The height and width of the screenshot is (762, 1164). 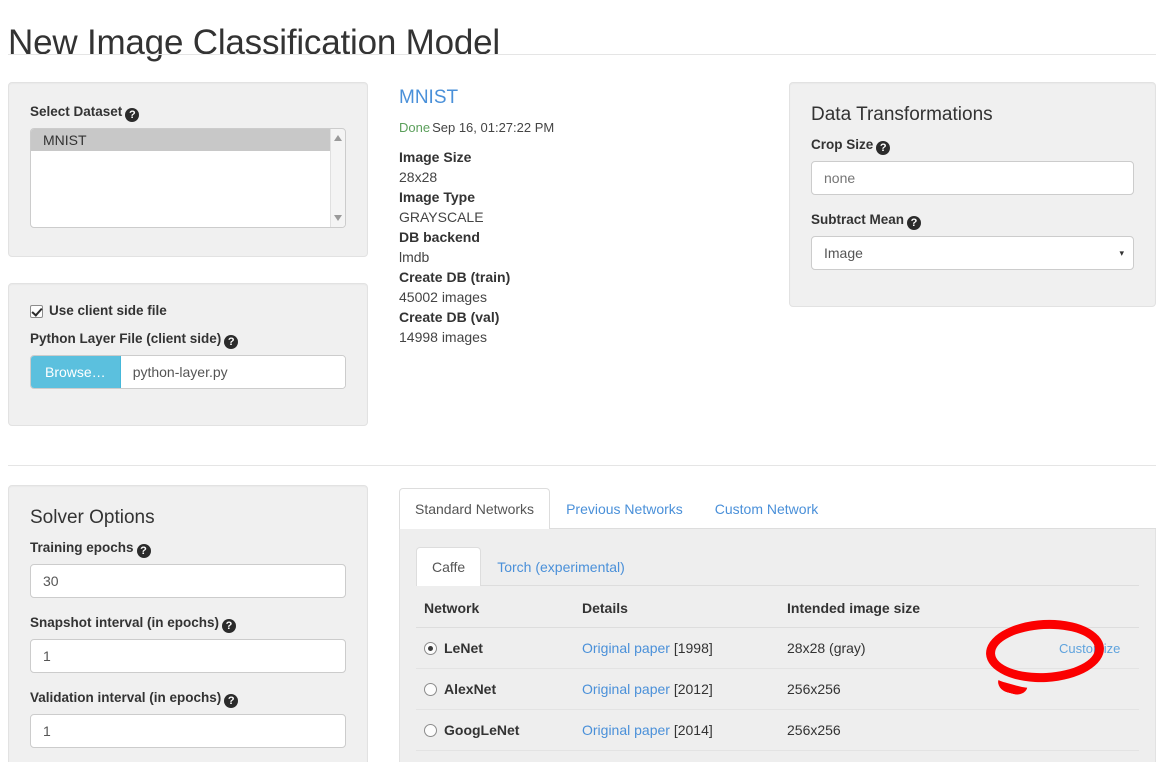 What do you see at coordinates (584, 98) in the screenshot?
I see `dataset-name-link: MNIST` at bounding box center [584, 98].